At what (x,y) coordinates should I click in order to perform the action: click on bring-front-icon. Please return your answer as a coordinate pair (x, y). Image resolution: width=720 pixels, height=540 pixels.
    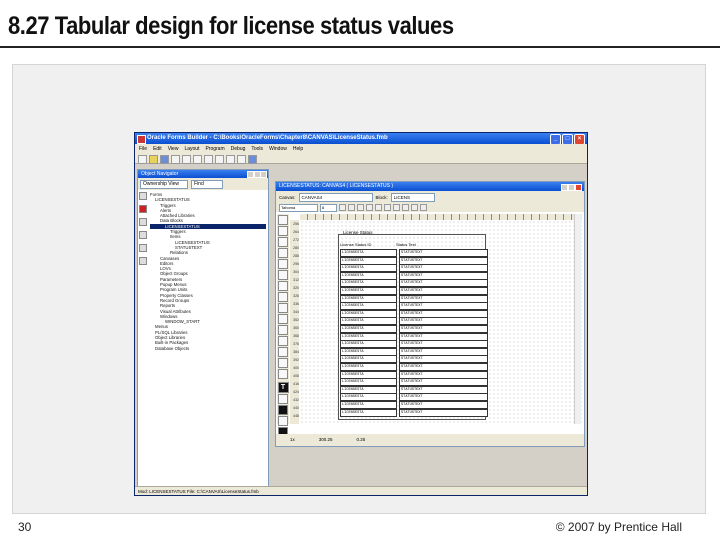
    Looking at the image, I should click on (396, 207).